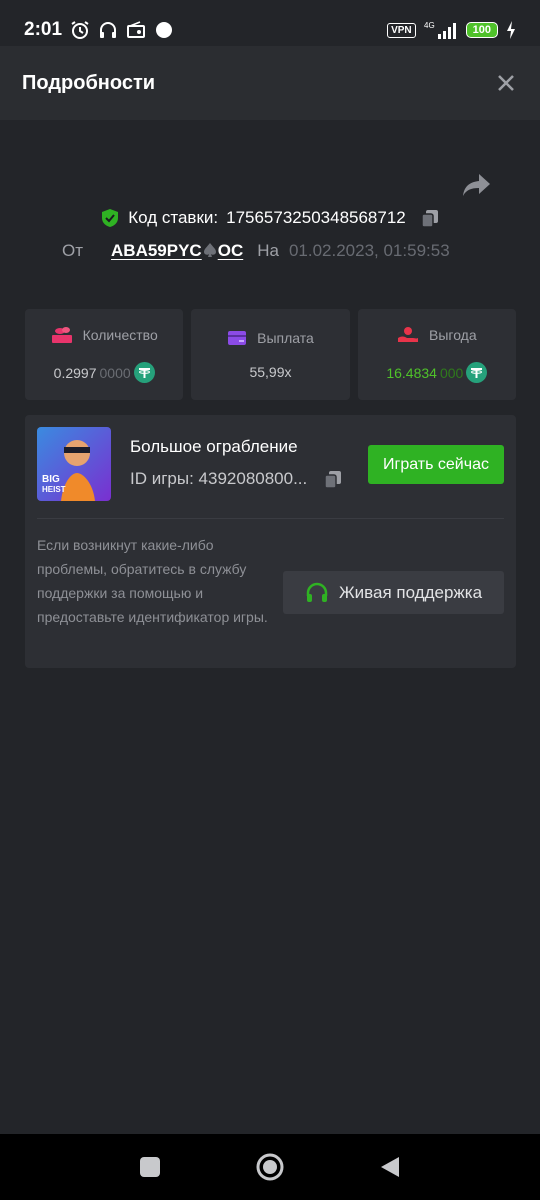 This screenshot has height=1200, width=540. What do you see at coordinates (120, 335) in the screenshot?
I see `stat-label: Количество` at bounding box center [120, 335].